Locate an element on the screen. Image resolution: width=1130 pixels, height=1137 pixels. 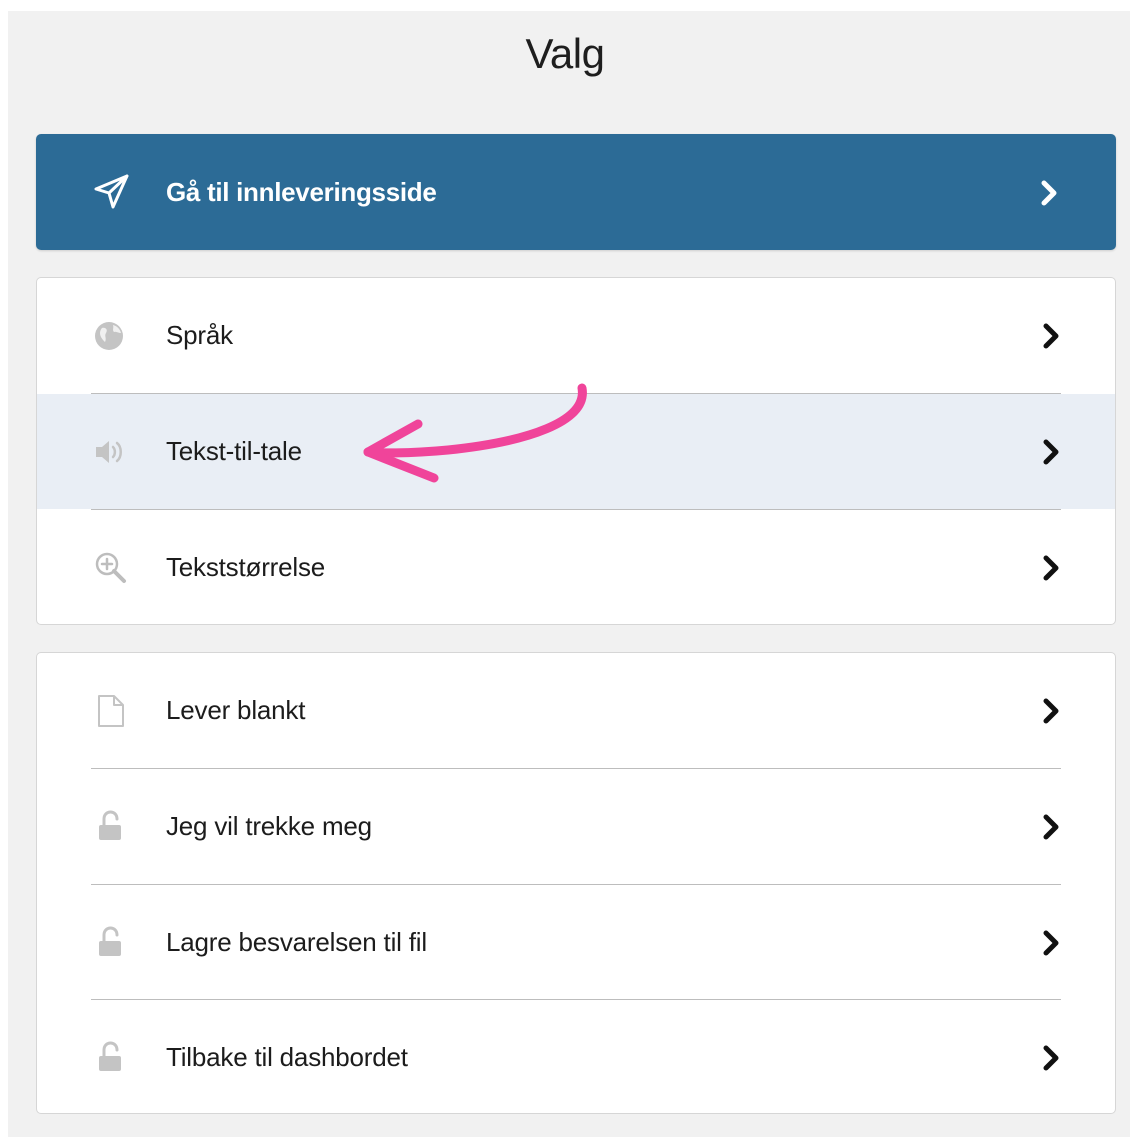
paper-plane-icon is located at coordinates (112, 192).